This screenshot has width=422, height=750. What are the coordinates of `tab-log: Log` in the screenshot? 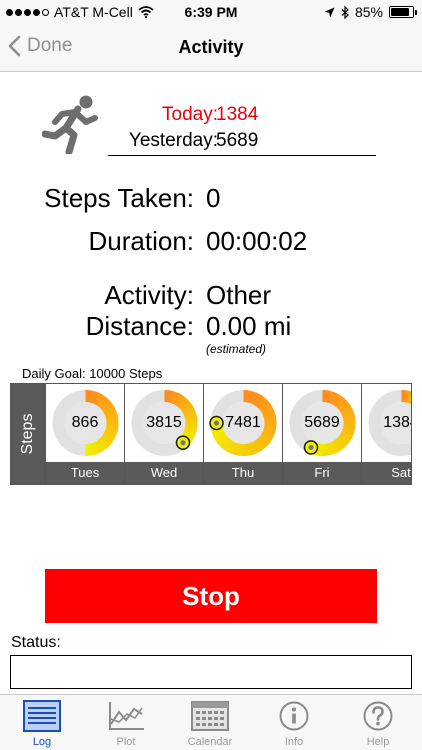 It's located at (42, 722).